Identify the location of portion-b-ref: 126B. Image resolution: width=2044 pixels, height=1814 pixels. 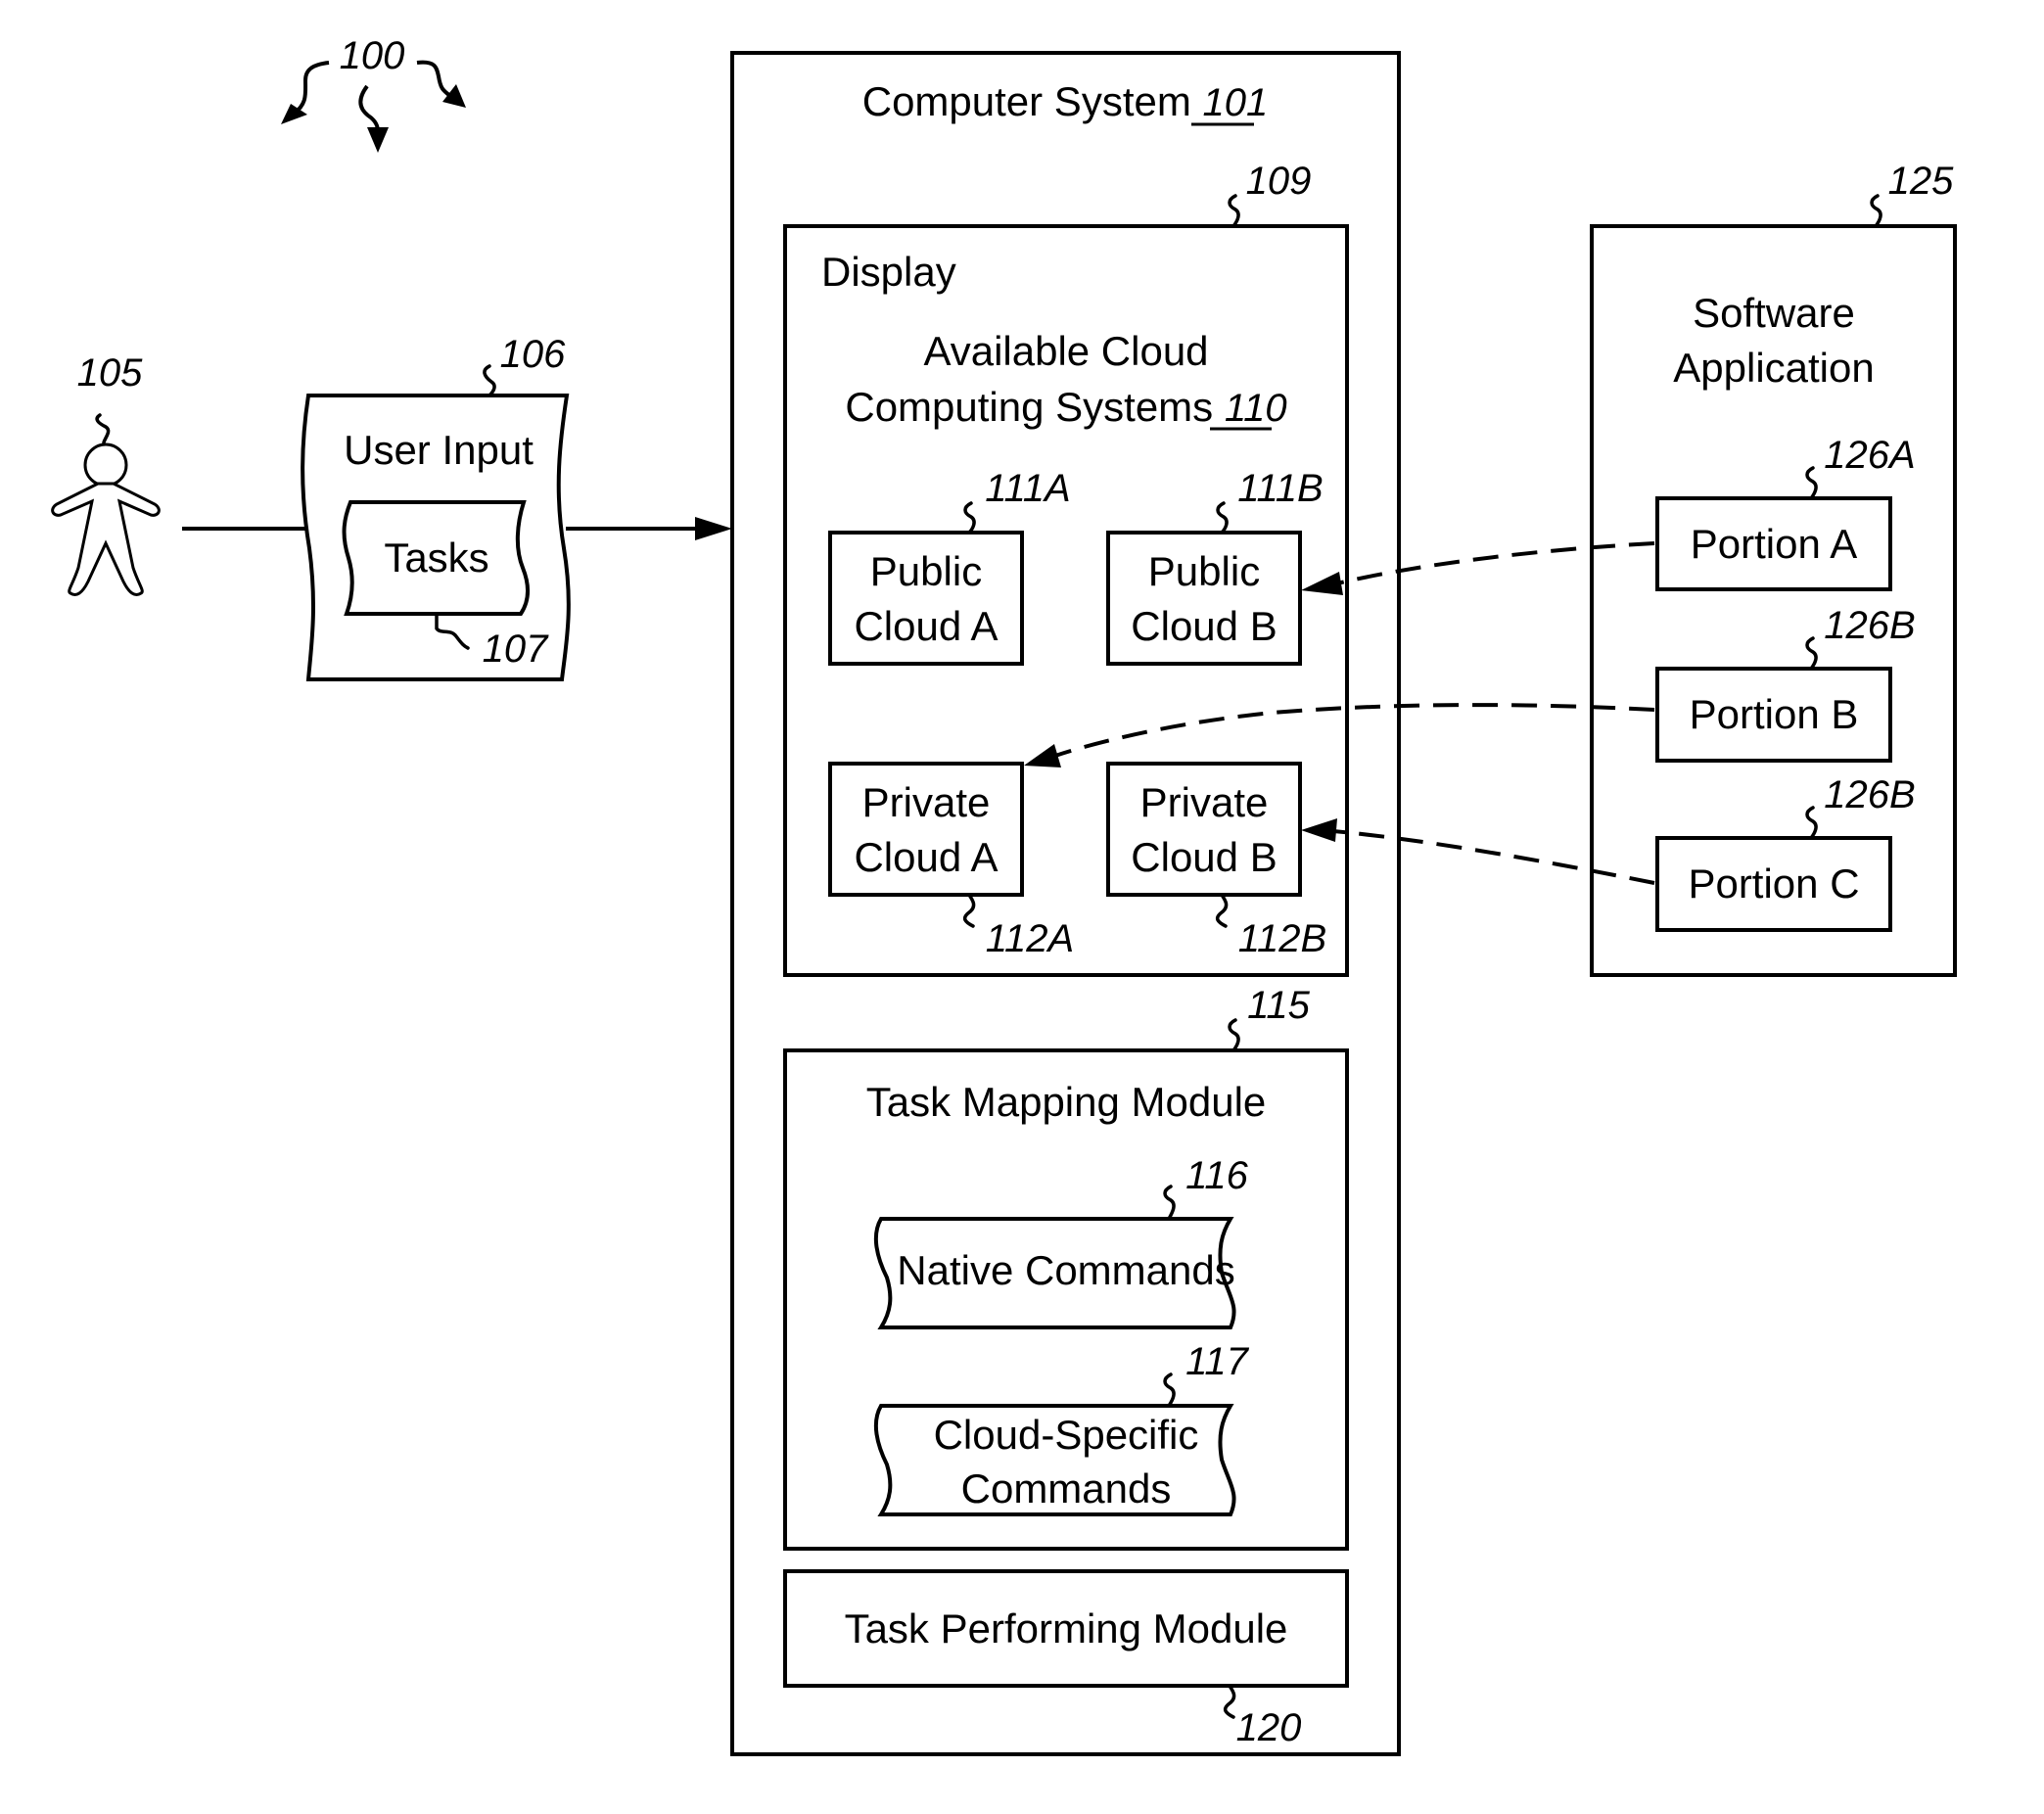
(1870, 625).